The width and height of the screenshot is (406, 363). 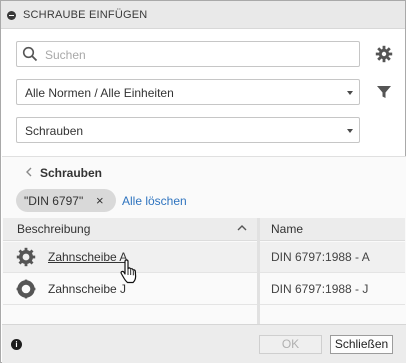 What do you see at coordinates (384, 54) in the screenshot?
I see `gear-icon` at bounding box center [384, 54].